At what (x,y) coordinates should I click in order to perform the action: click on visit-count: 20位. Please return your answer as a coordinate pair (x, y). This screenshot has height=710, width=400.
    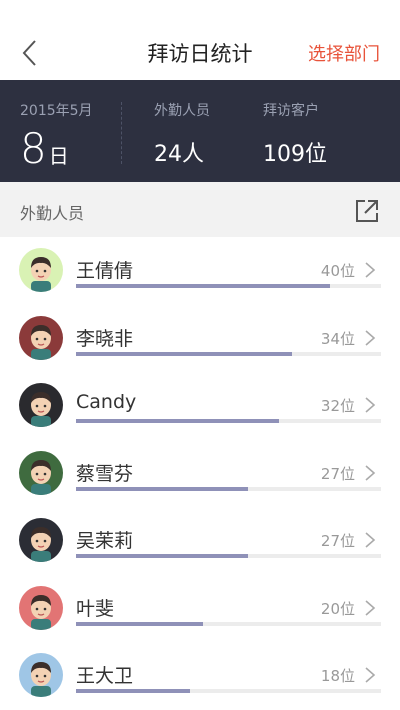
    Looking at the image, I should click on (337, 608).